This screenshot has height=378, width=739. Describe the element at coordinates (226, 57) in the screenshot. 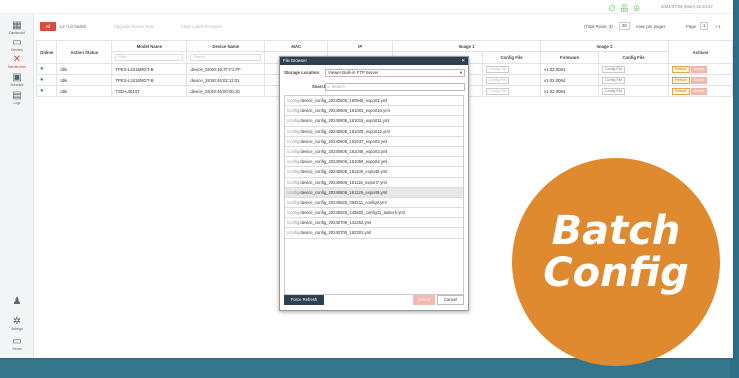

I see `device-search-input: Search` at that location.